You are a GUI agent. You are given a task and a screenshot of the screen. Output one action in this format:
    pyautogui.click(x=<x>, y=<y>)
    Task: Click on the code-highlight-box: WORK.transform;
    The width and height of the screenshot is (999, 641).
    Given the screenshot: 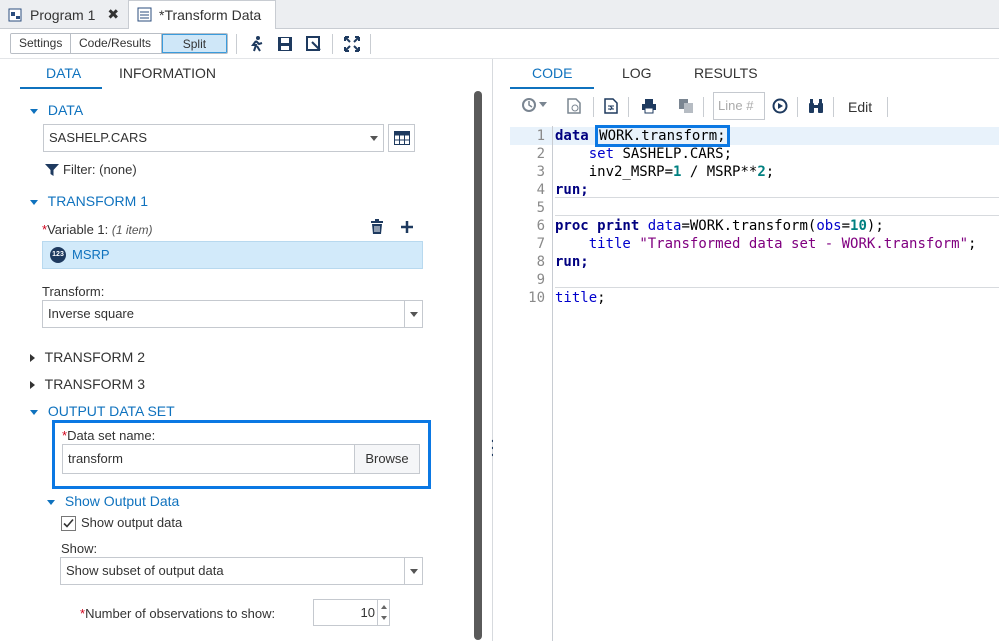 What is the action you would take?
    pyautogui.click(x=662, y=136)
    